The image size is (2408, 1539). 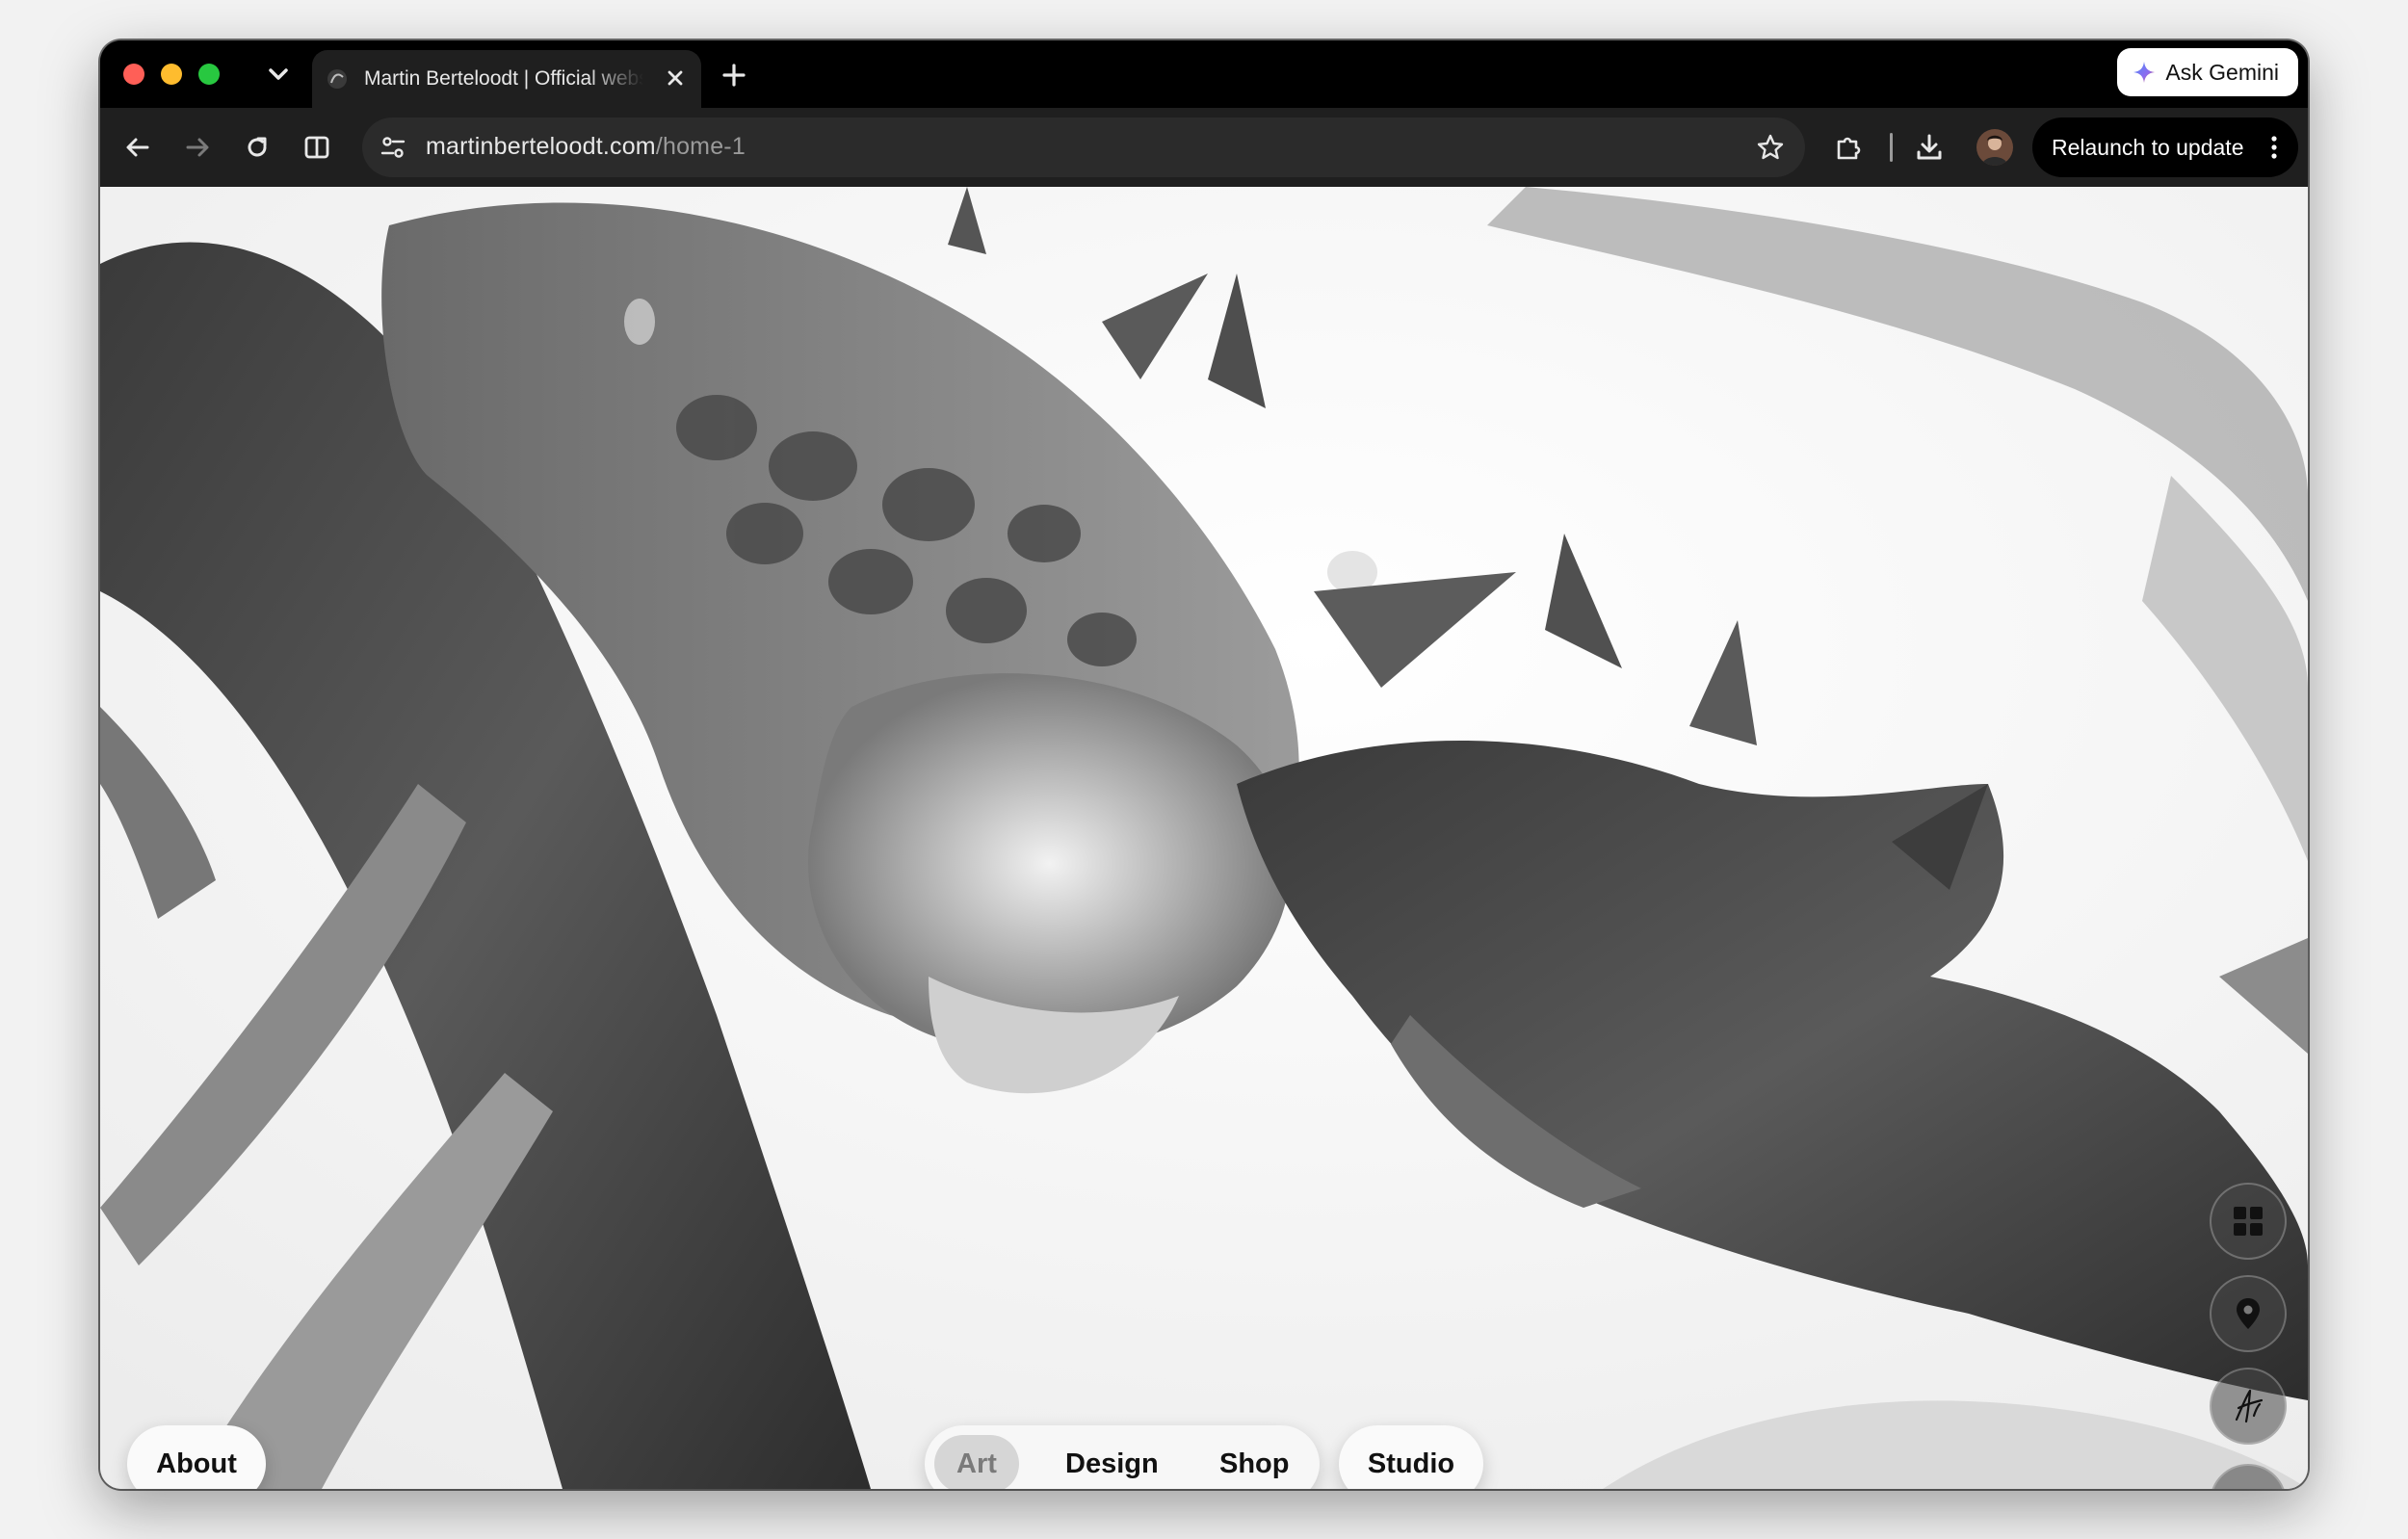 What do you see at coordinates (1112, 1463) in the screenshot?
I see `nav-design-label: Design` at bounding box center [1112, 1463].